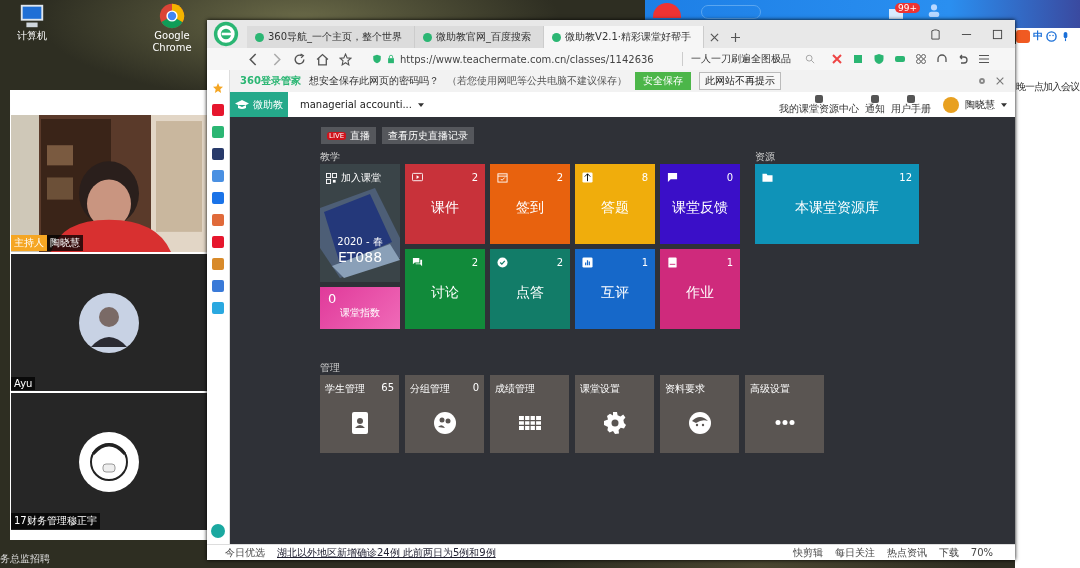 This screenshot has width=1080, height=568. Describe the element at coordinates (784, 422) in the screenshot. I see `more-icon` at that location.